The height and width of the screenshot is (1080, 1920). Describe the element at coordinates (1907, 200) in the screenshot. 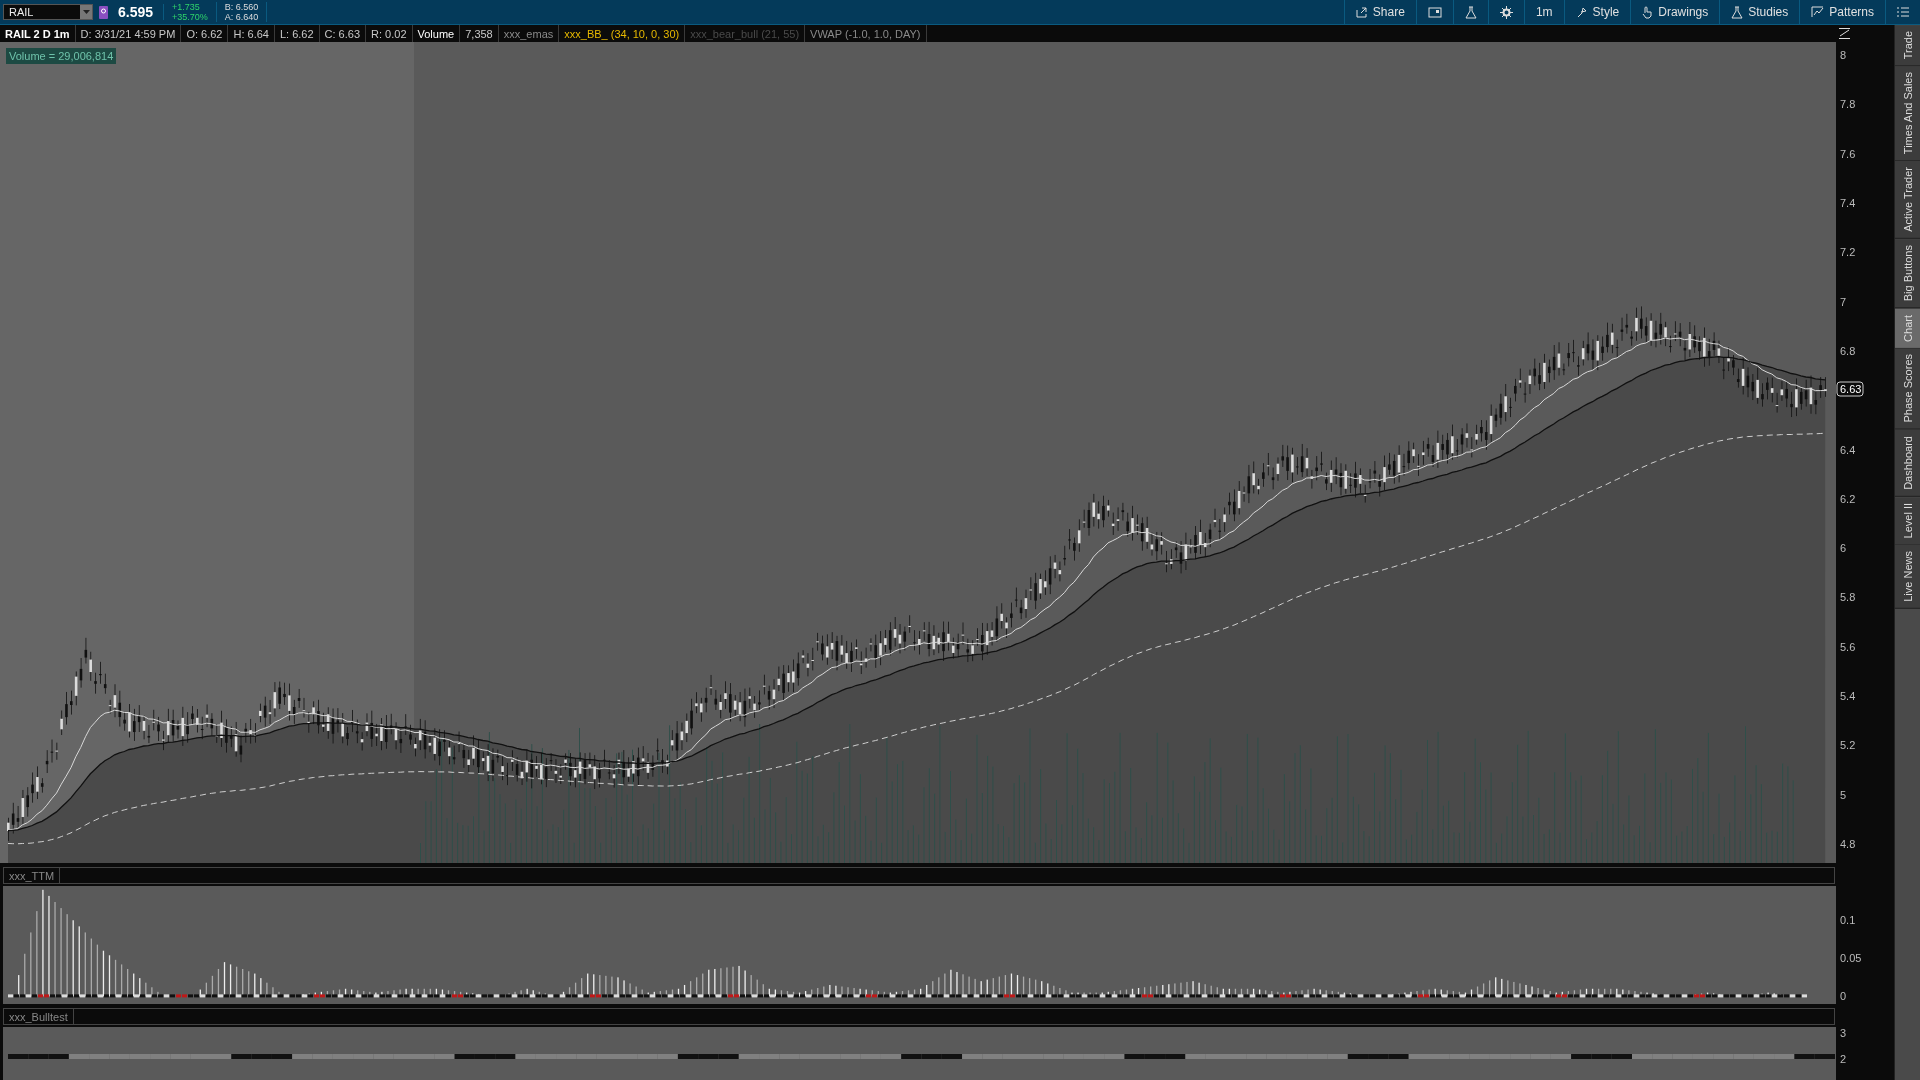

I see `side-tab: Active Trader` at that location.